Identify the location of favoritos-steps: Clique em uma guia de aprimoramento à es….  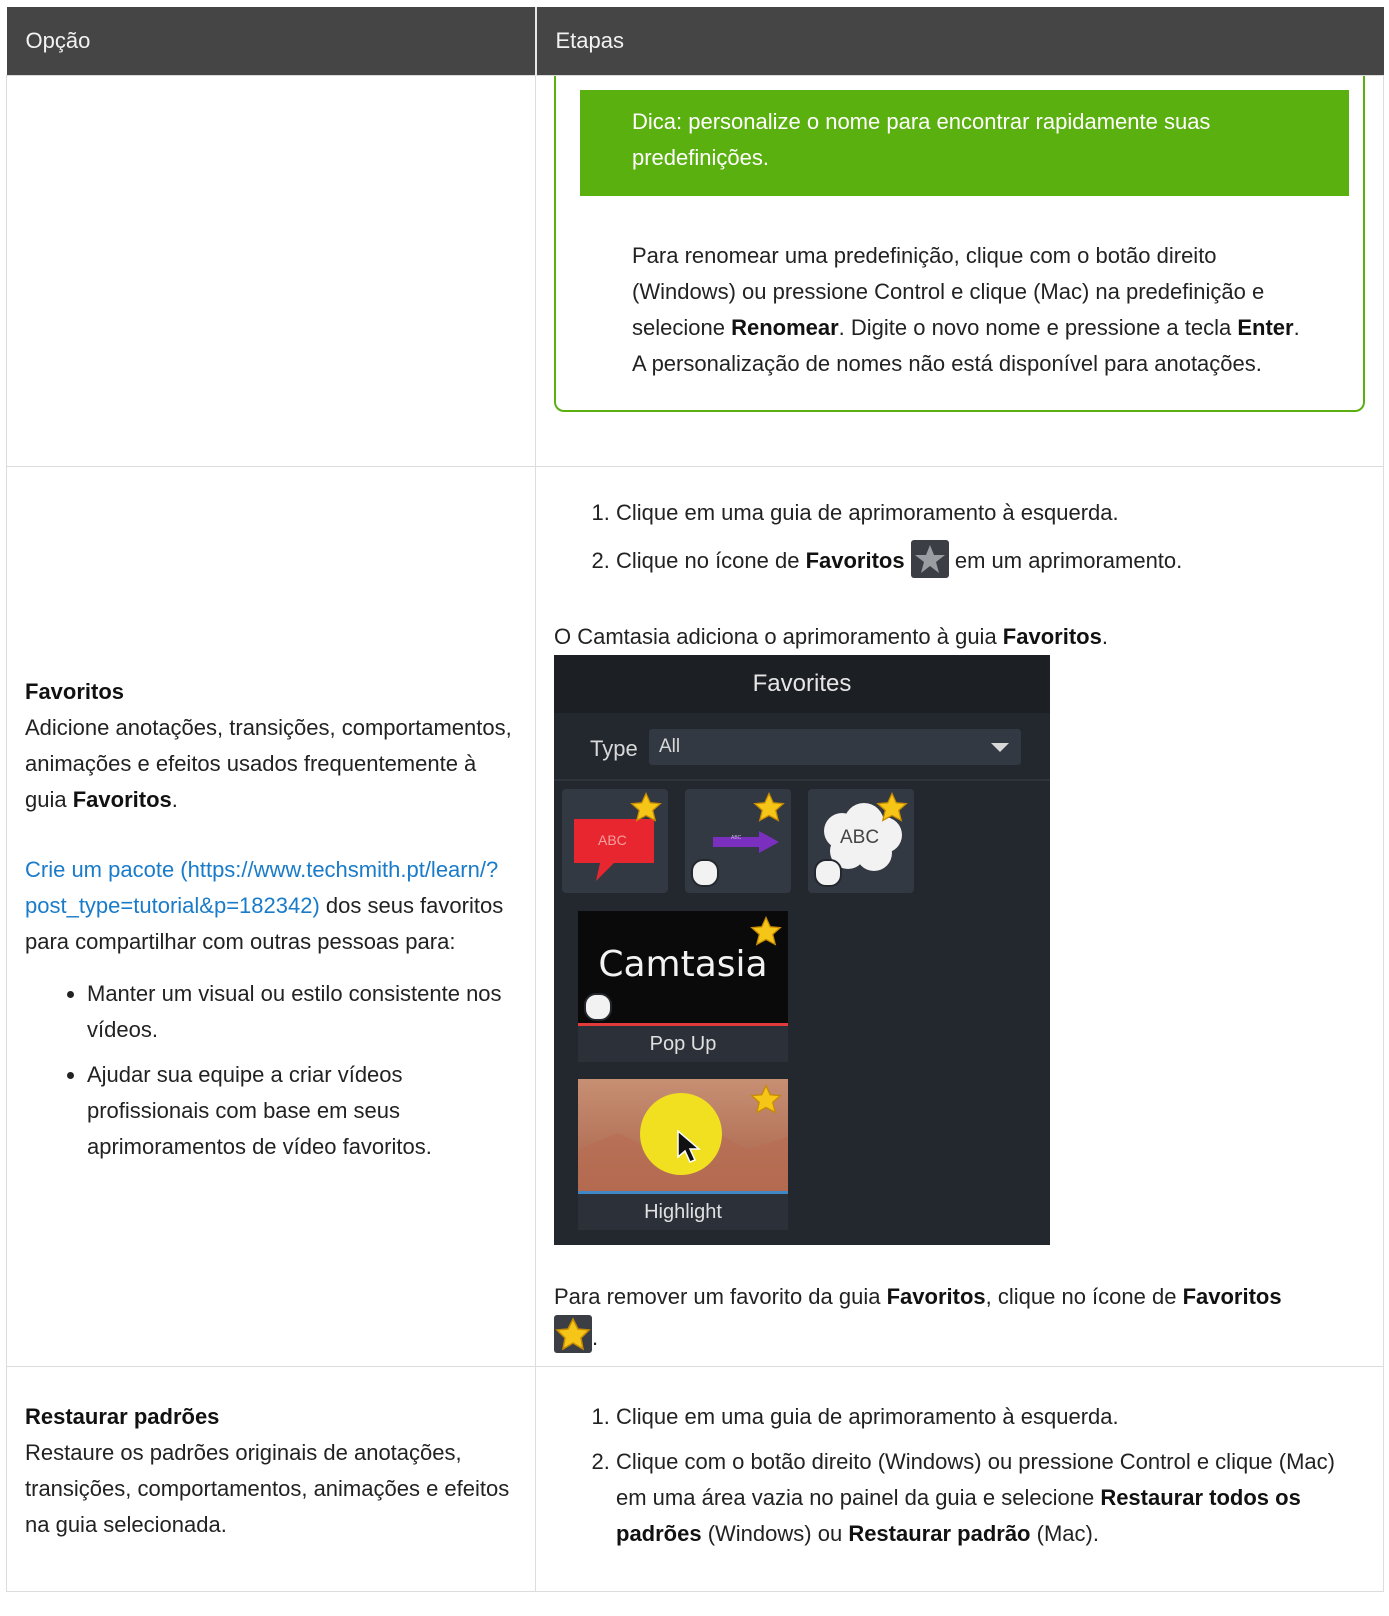
(959, 537).